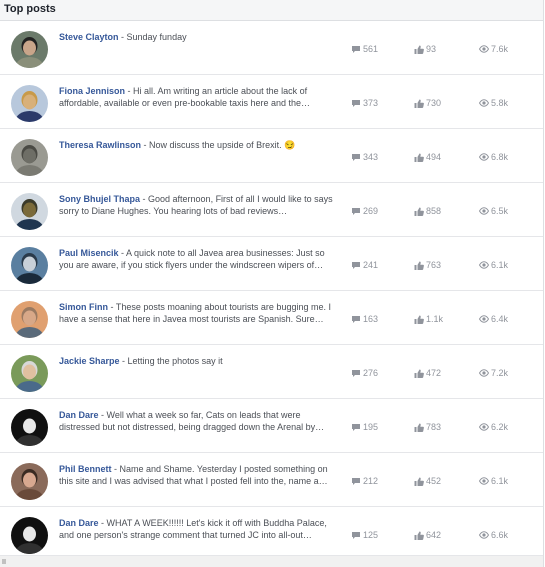 The width and height of the screenshot is (545, 567). I want to click on comment-count-value: 212, so click(371, 481).